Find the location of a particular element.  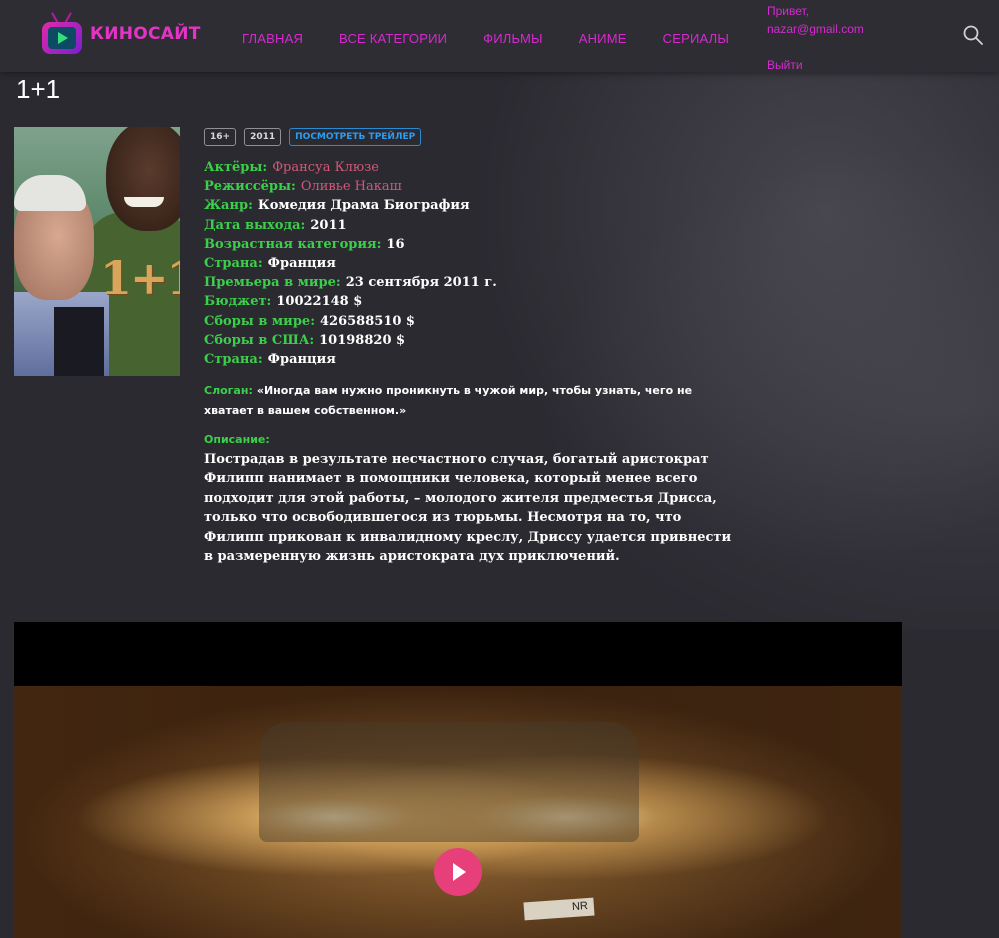

info-label: Актёры: is located at coordinates (236, 167).